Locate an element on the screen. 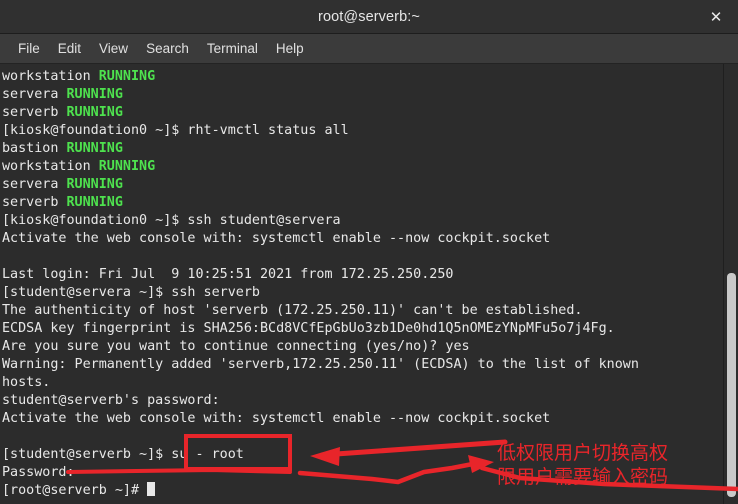 This screenshot has width=738, height=504. terminal-line: hosts. is located at coordinates (26, 382).